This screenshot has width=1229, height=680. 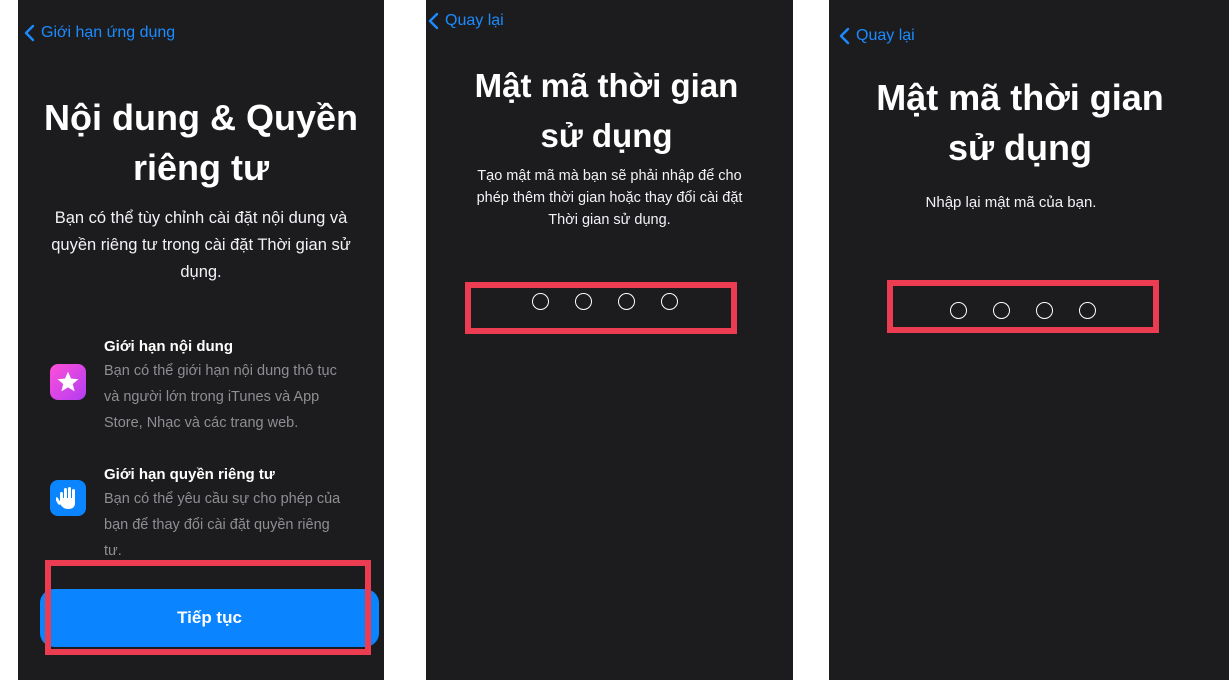 I want to click on feature-desc-line: Bạn có thể yêu cầu sự cho phép của, so click(x=222, y=499).